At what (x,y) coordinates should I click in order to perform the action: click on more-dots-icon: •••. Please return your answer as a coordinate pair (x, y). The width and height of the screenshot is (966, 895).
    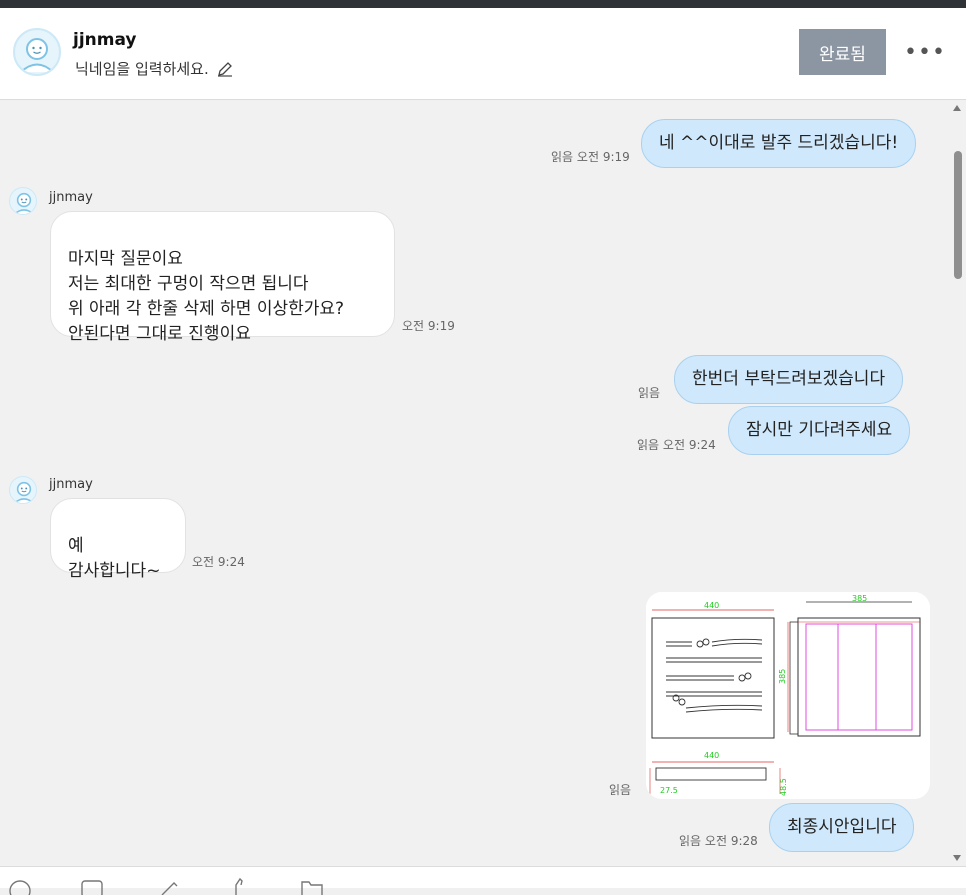
    Looking at the image, I should click on (924, 52).